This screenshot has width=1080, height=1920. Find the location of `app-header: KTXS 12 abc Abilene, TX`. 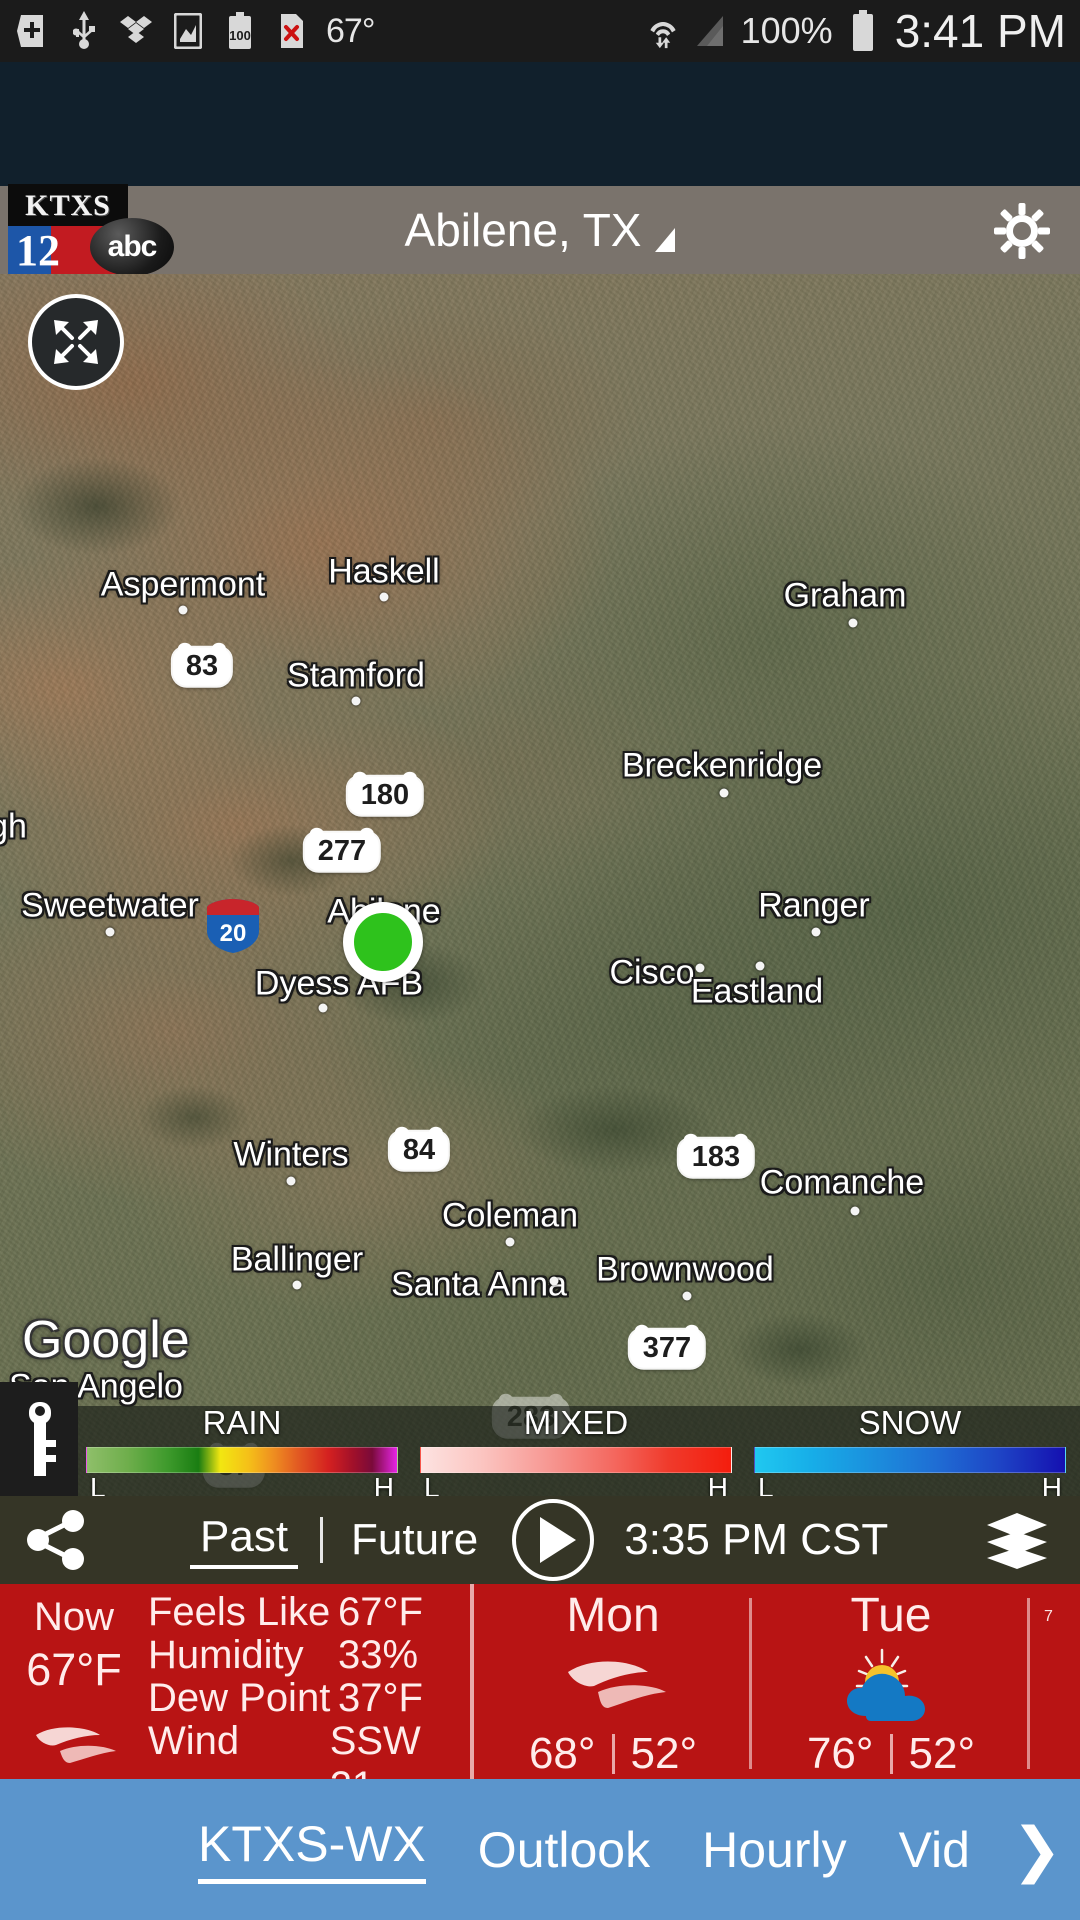

app-header: KTXS 12 abc Abilene, TX is located at coordinates (540, 230).